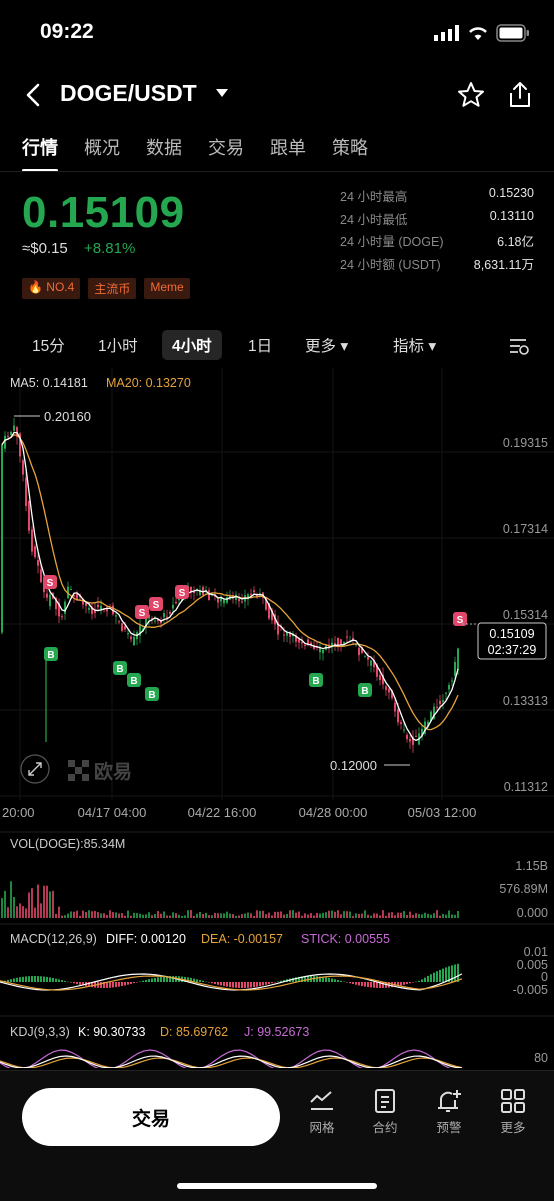 The height and width of the screenshot is (1201, 554). What do you see at coordinates (471, 95) in the screenshot?
I see `star-icon` at bounding box center [471, 95].